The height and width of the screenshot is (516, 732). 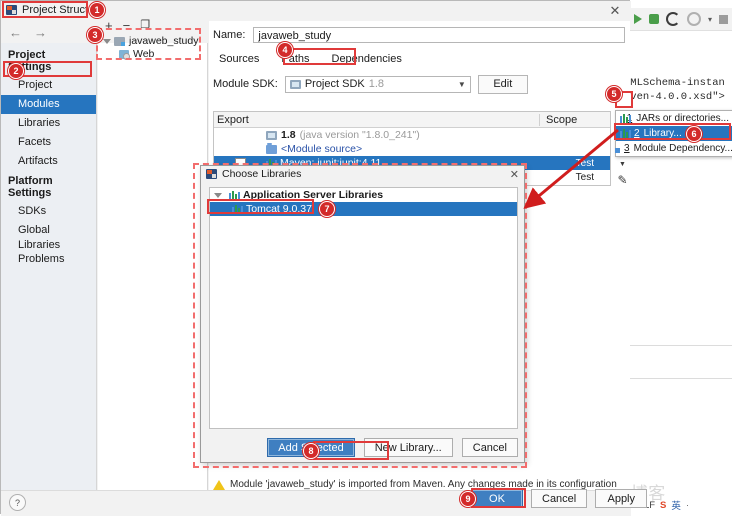 What do you see at coordinates (271, 148) in the screenshot?
I see `module-source-icon` at bounding box center [271, 148].